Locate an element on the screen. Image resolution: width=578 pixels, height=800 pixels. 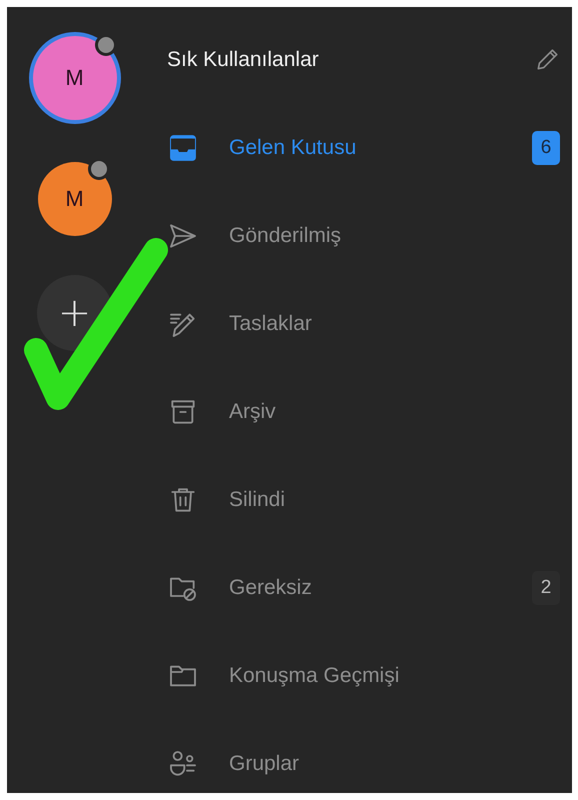
section-title: Sık Kullanılanlar is located at coordinates (243, 60).